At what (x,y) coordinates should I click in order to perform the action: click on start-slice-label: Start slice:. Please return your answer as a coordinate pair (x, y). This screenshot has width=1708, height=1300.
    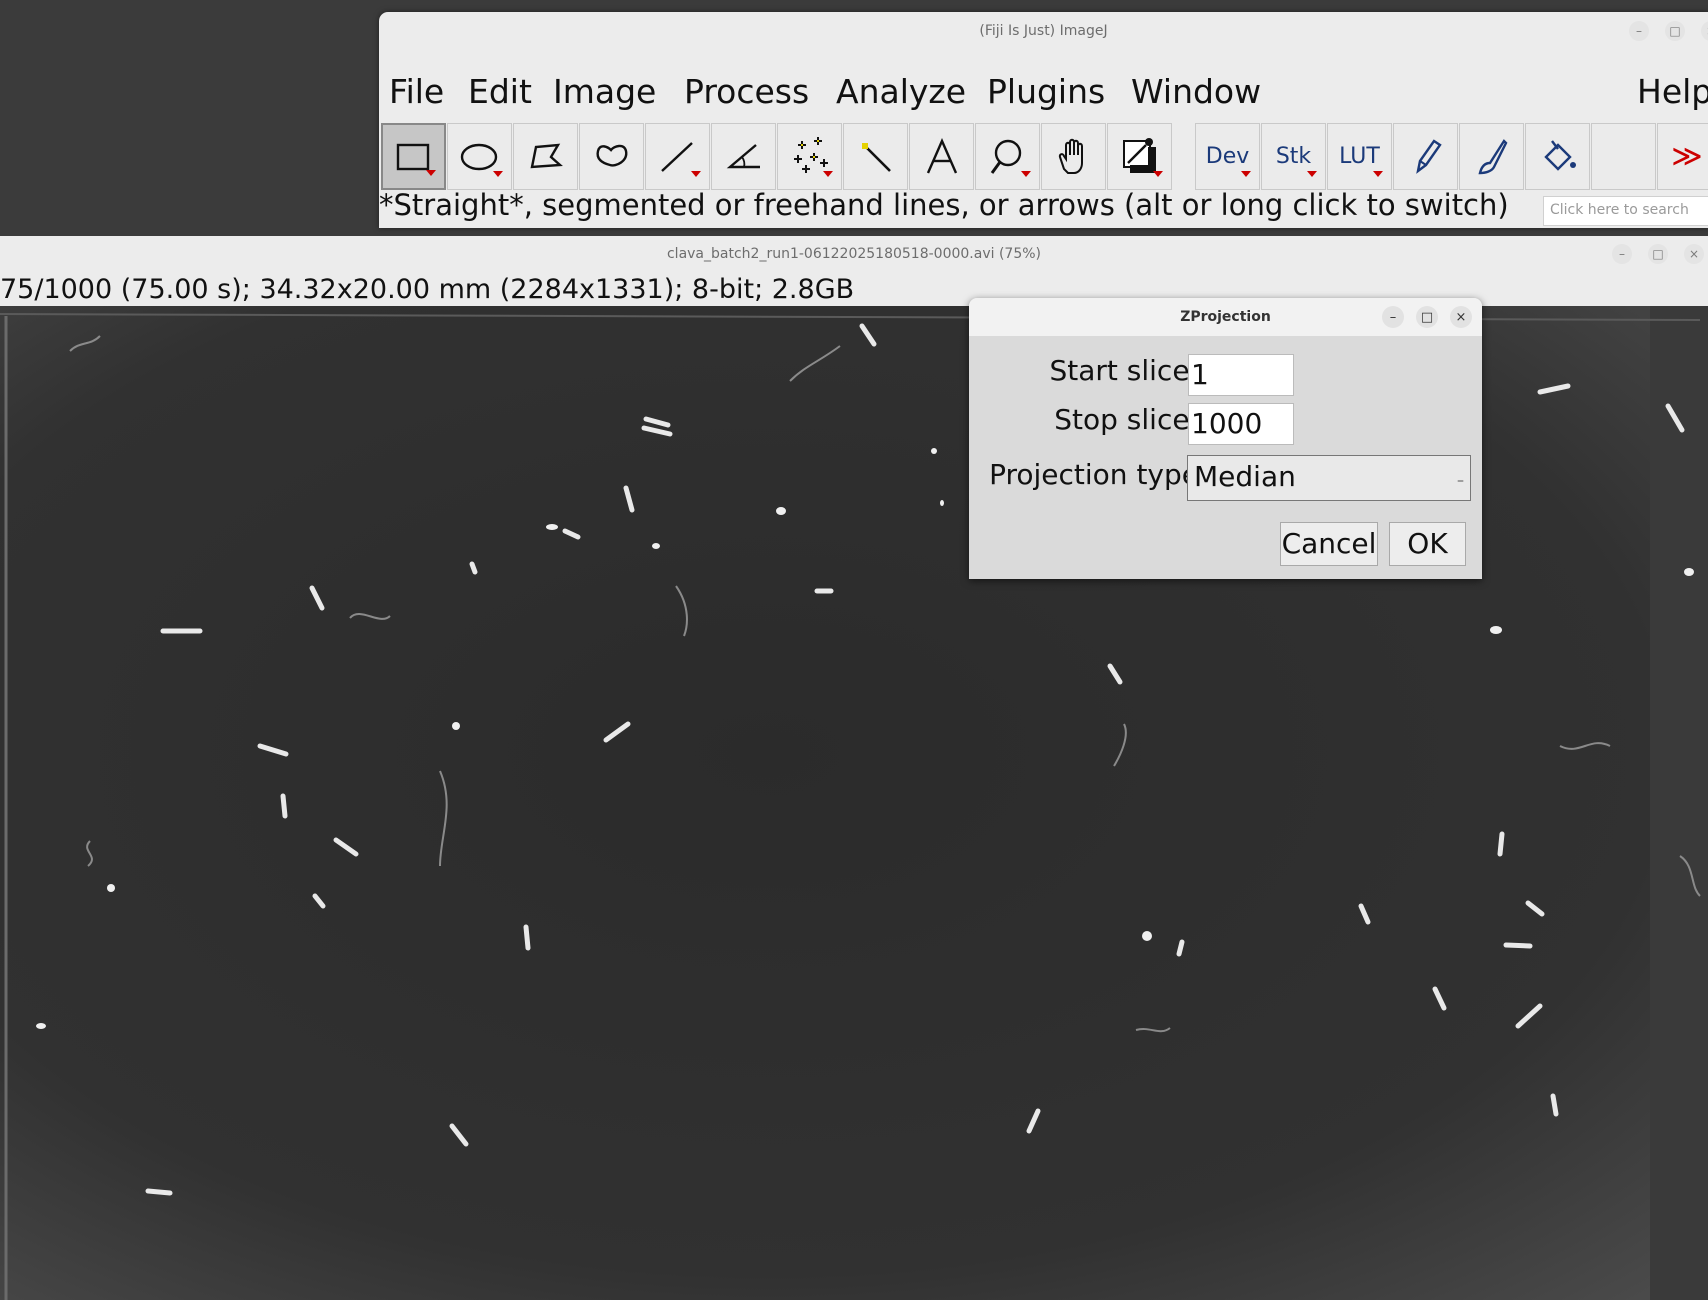
    Looking at the image, I should click on (1124, 370).